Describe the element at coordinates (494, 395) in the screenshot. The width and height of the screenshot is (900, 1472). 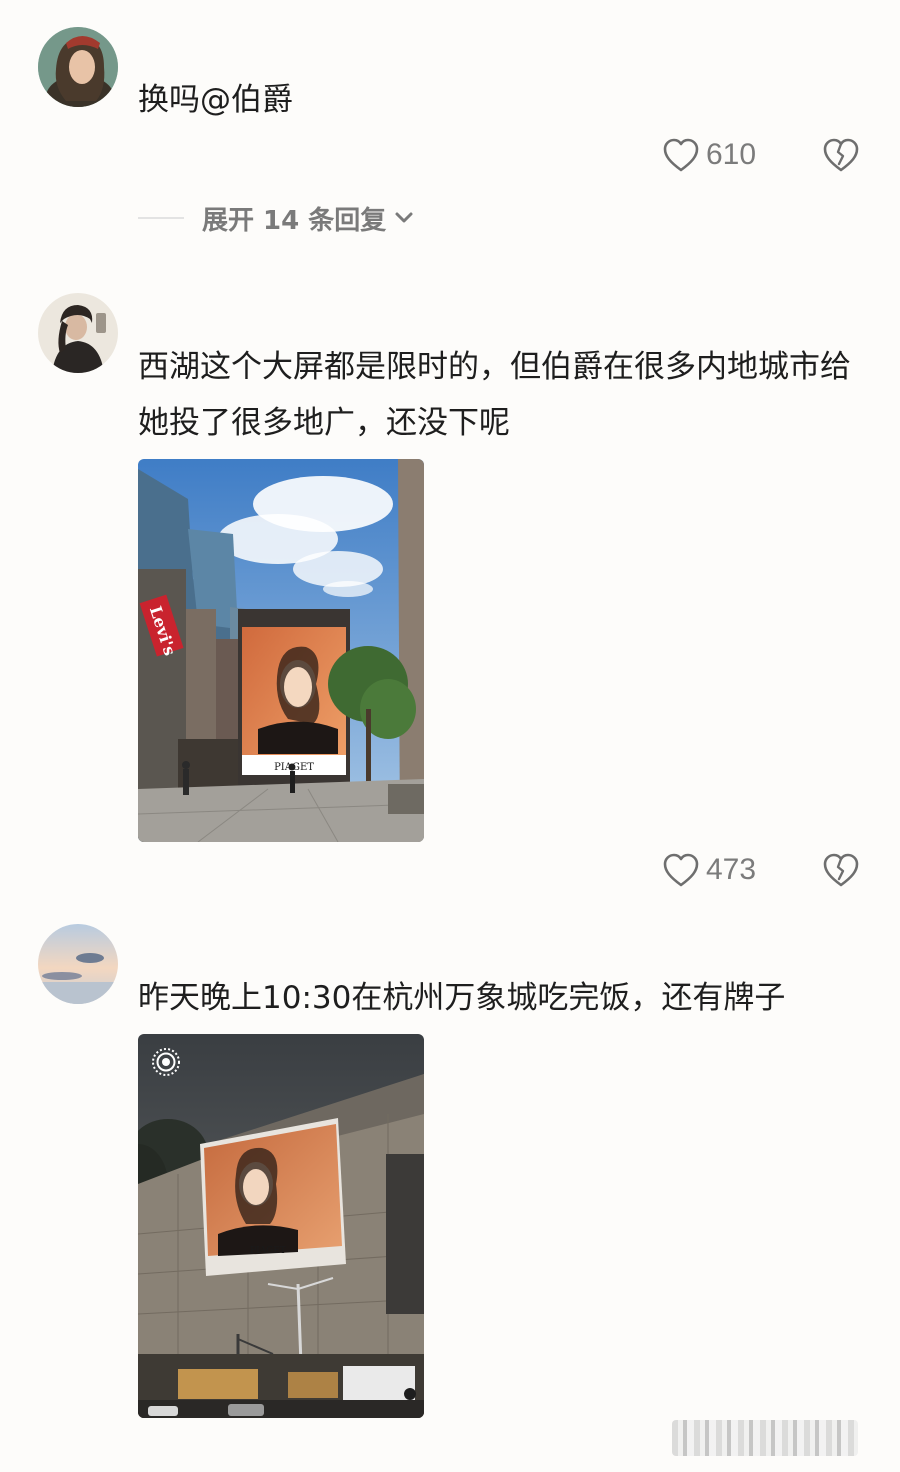
I see `comment-text: 西湖这个大屏都是限时的，但伯爵在很多内地城市给她投了很多地广，还没下呢` at that location.